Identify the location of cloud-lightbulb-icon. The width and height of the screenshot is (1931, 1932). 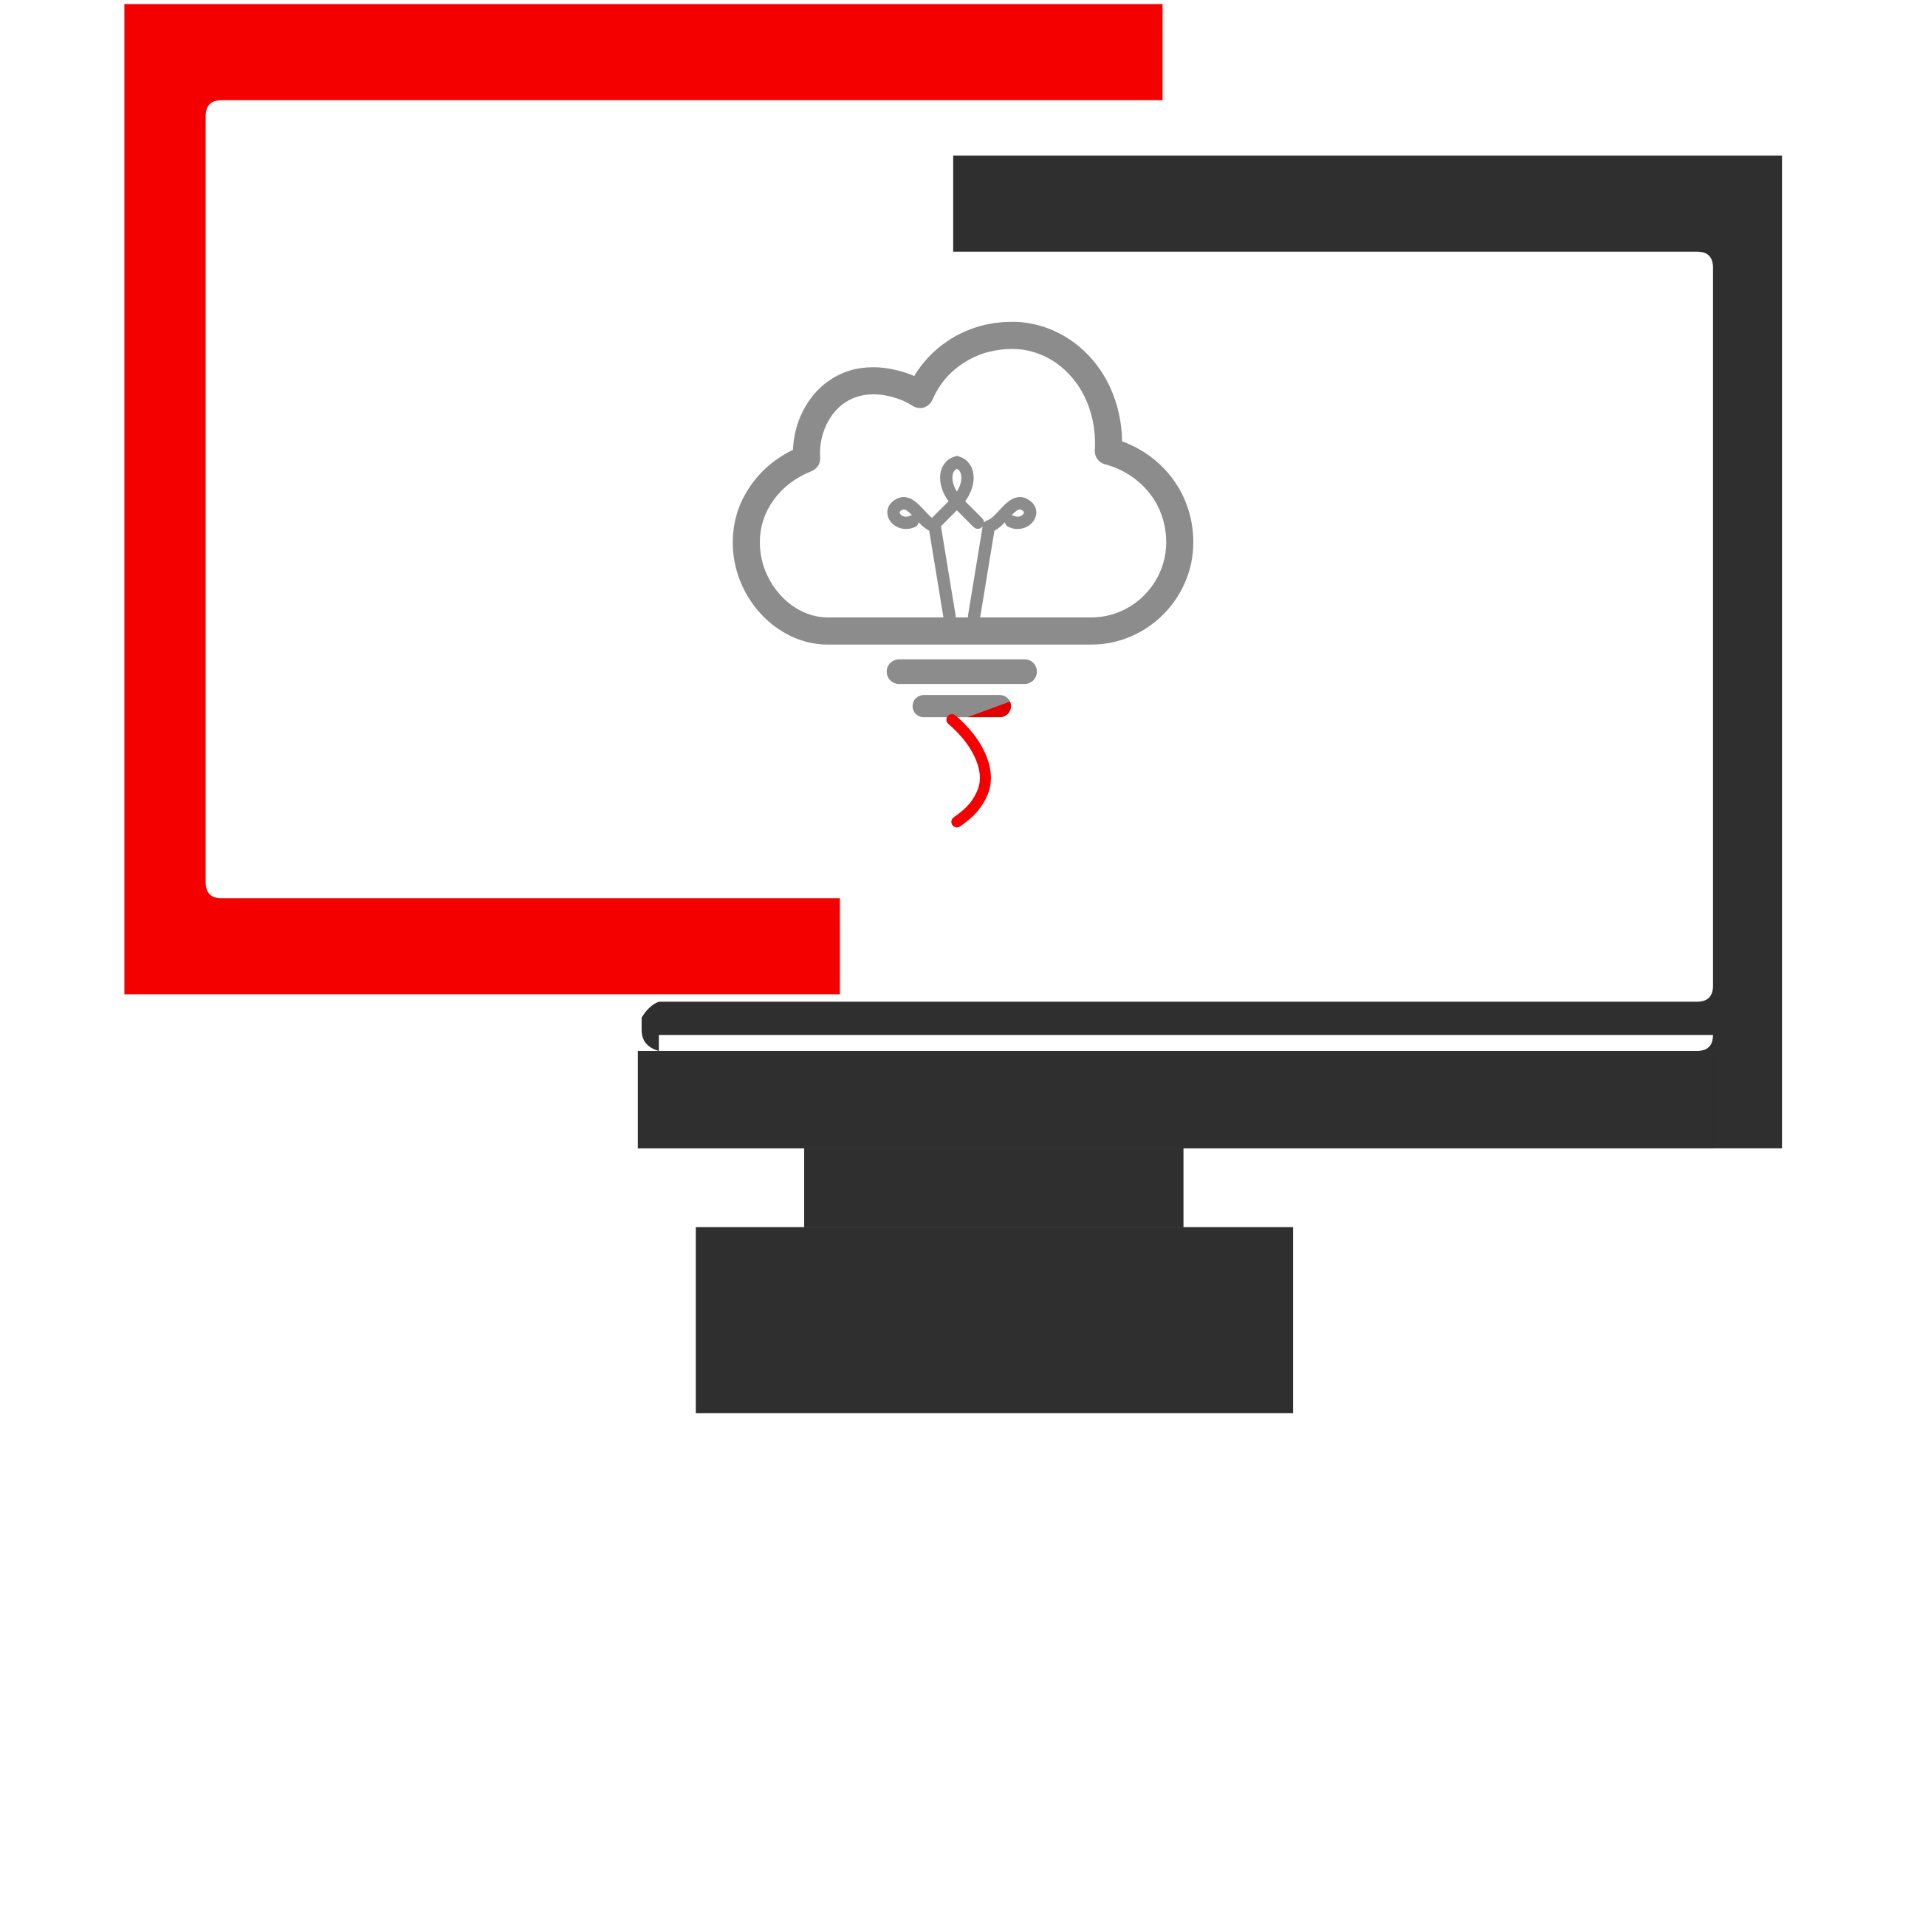
(963, 574).